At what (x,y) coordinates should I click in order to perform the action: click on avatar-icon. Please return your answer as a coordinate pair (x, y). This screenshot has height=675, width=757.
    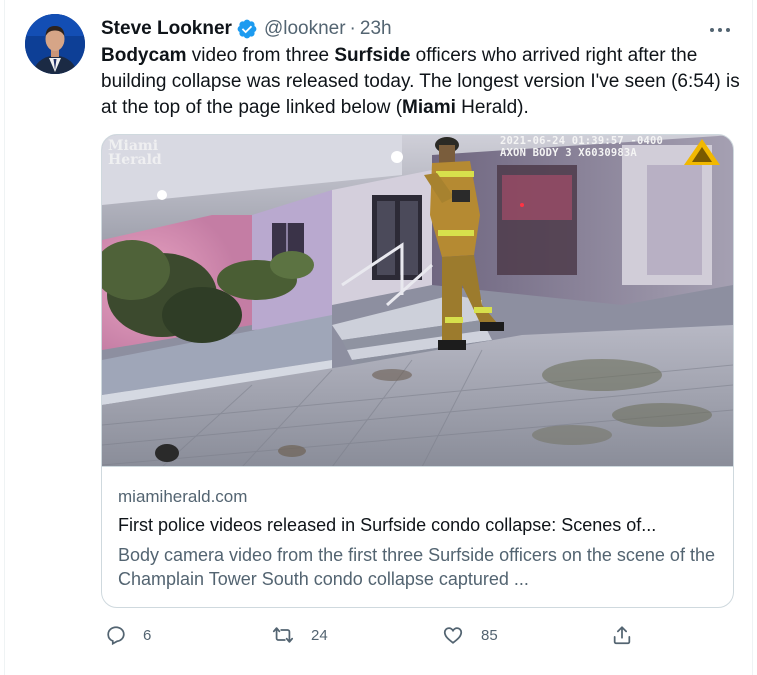
    Looking at the image, I should click on (55, 44).